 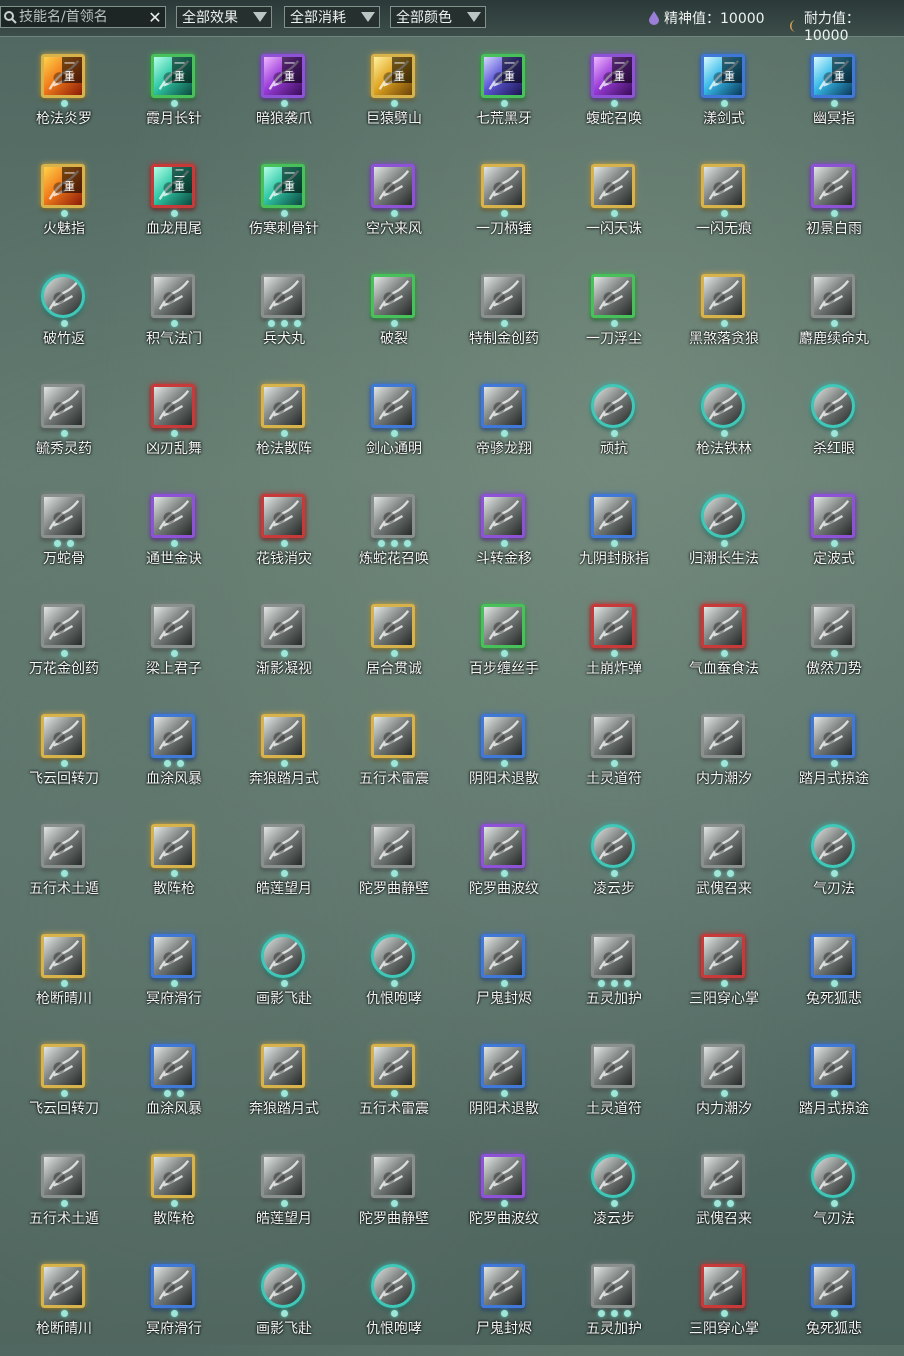 What do you see at coordinates (614, 641) in the screenshot?
I see `skill-card: 土崩炸弹` at bounding box center [614, 641].